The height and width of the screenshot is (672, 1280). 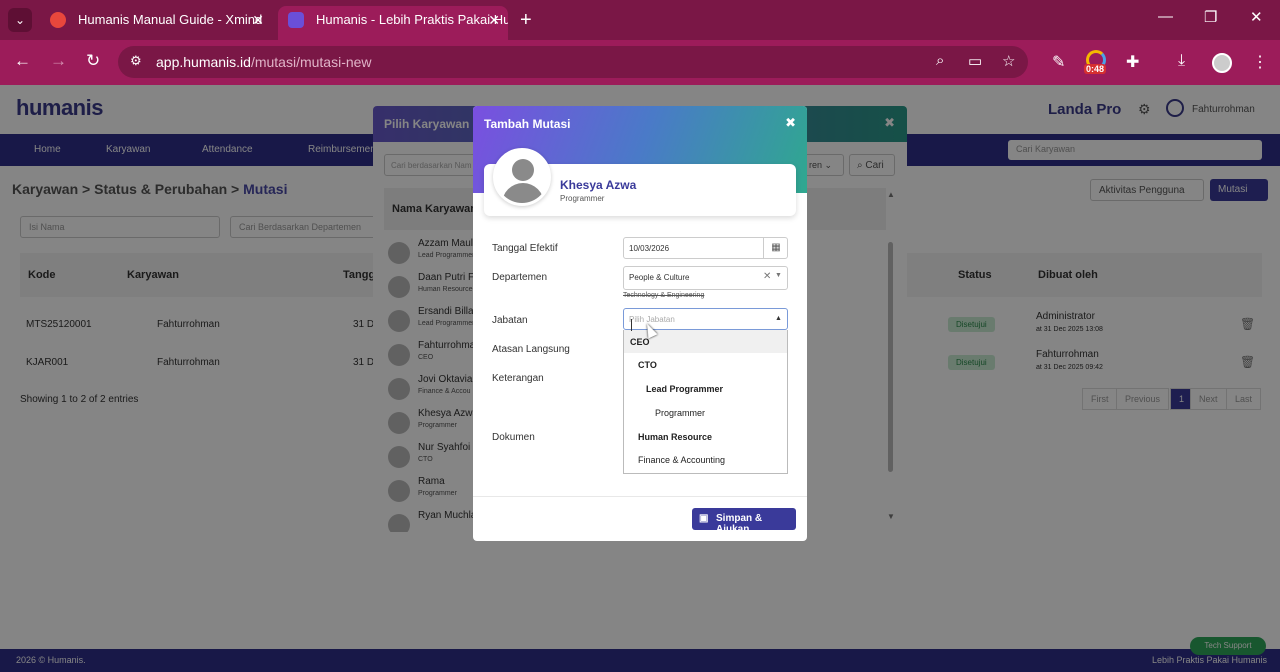 I want to click on address-bar: ⚙ app.humanis.id/mutasi/mutasi-new ⌕ ▭ ☆, so click(x=573, y=62).